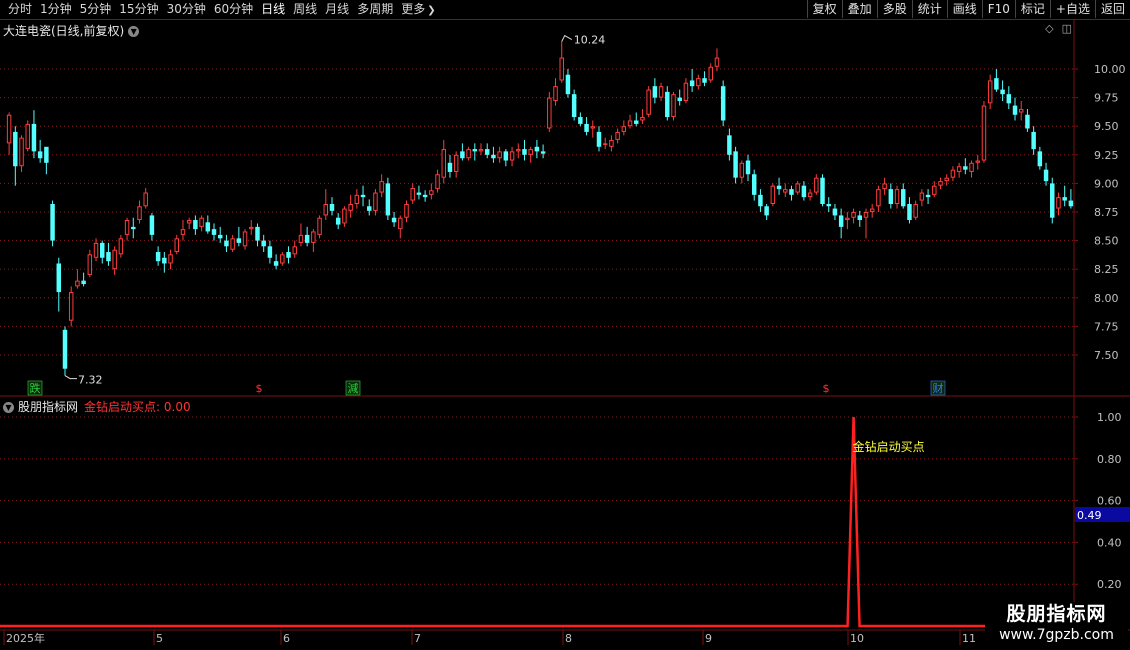 This screenshot has width=1130, height=650. What do you see at coordinates (1109, 584) in the screenshot?
I see `indicator-tick-label: 0.20` at bounding box center [1109, 584].